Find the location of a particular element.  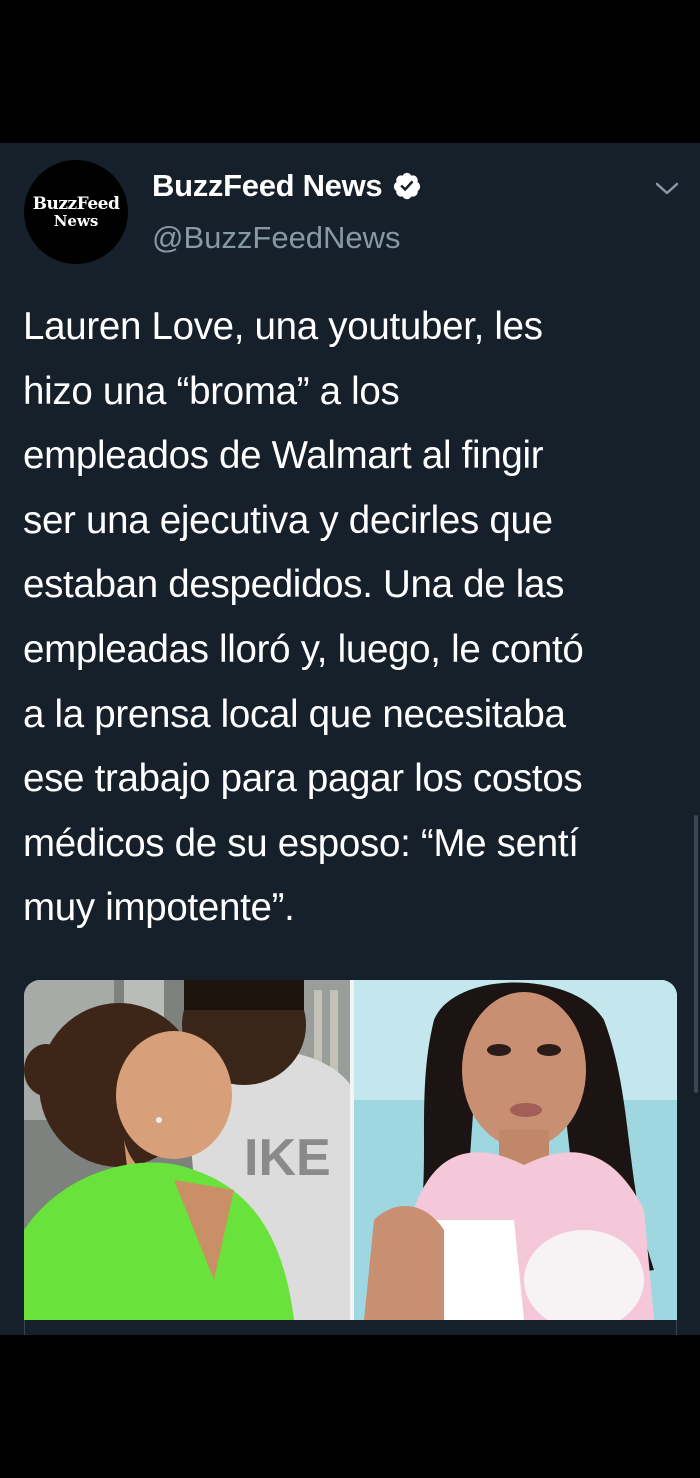

scrollbar is located at coordinates (696, 954).